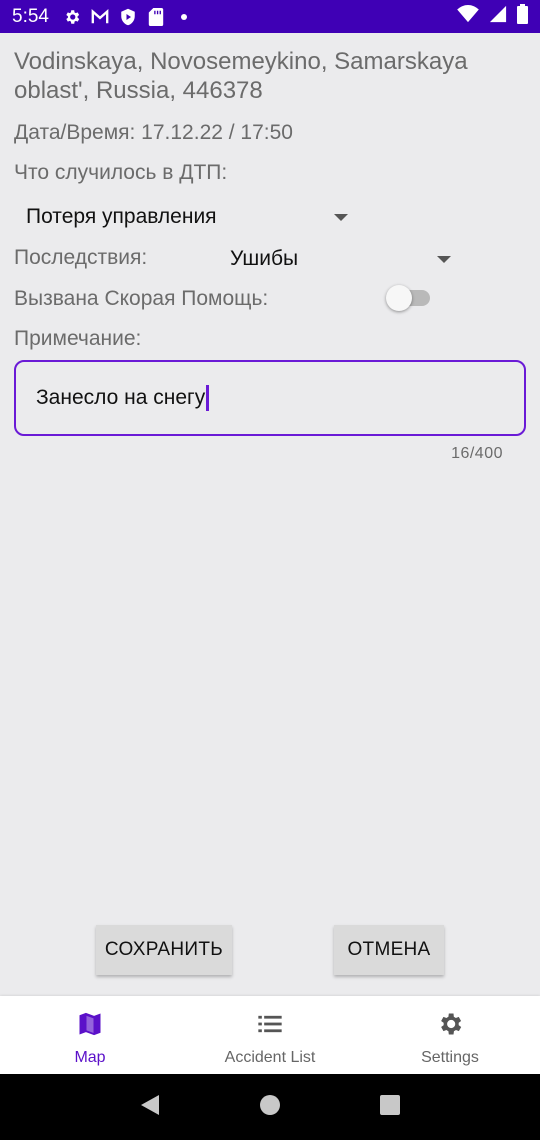 Image resolution: width=540 pixels, height=1140 pixels. What do you see at coordinates (90, 1057) in the screenshot?
I see `nav-label-map: Map` at bounding box center [90, 1057].